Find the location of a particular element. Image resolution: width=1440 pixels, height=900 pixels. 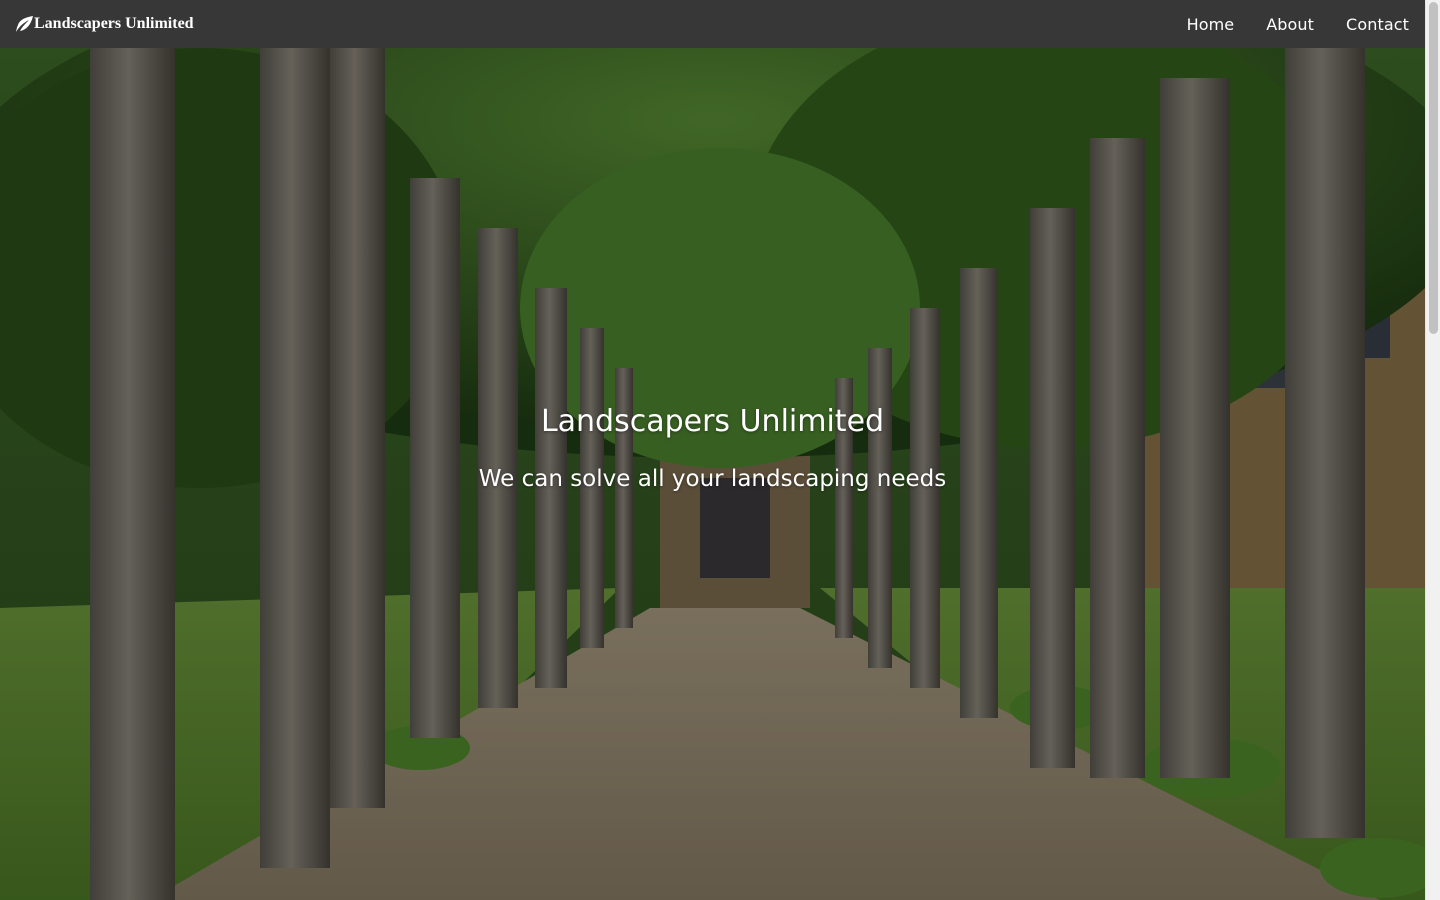

brand-name: Landscapers Unlimited is located at coordinates (114, 23).